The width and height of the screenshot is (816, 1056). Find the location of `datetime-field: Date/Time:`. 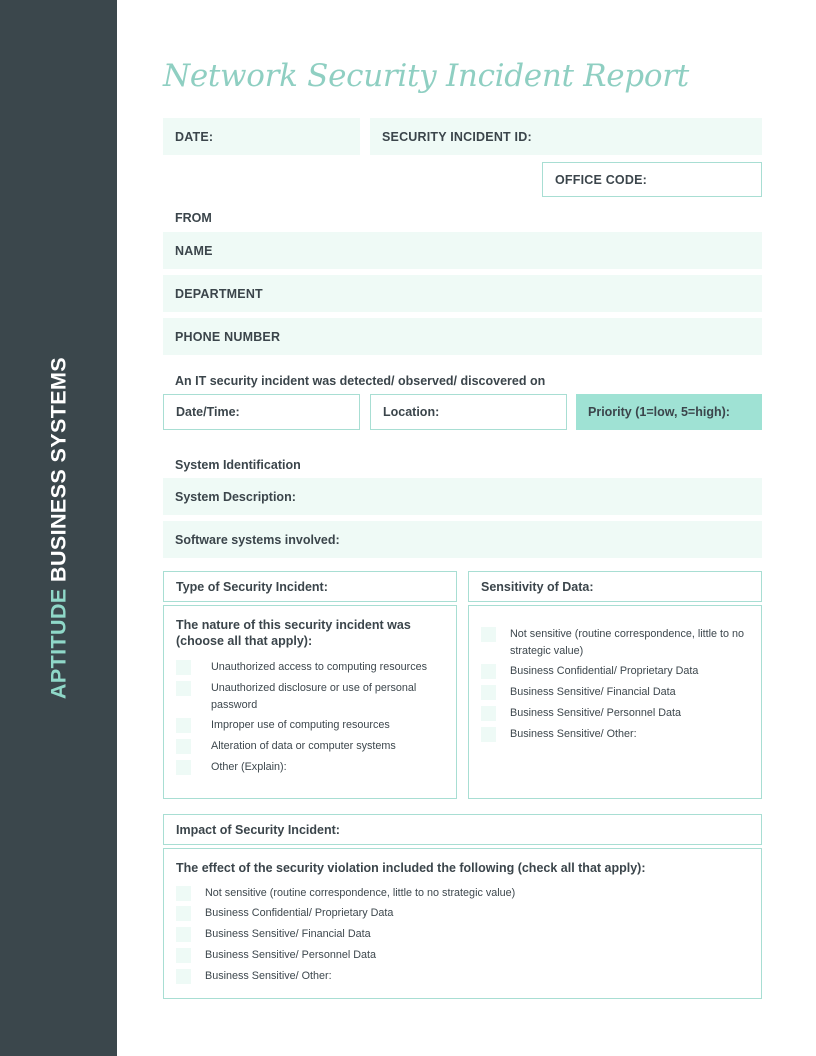

datetime-field: Date/Time: is located at coordinates (261, 412).